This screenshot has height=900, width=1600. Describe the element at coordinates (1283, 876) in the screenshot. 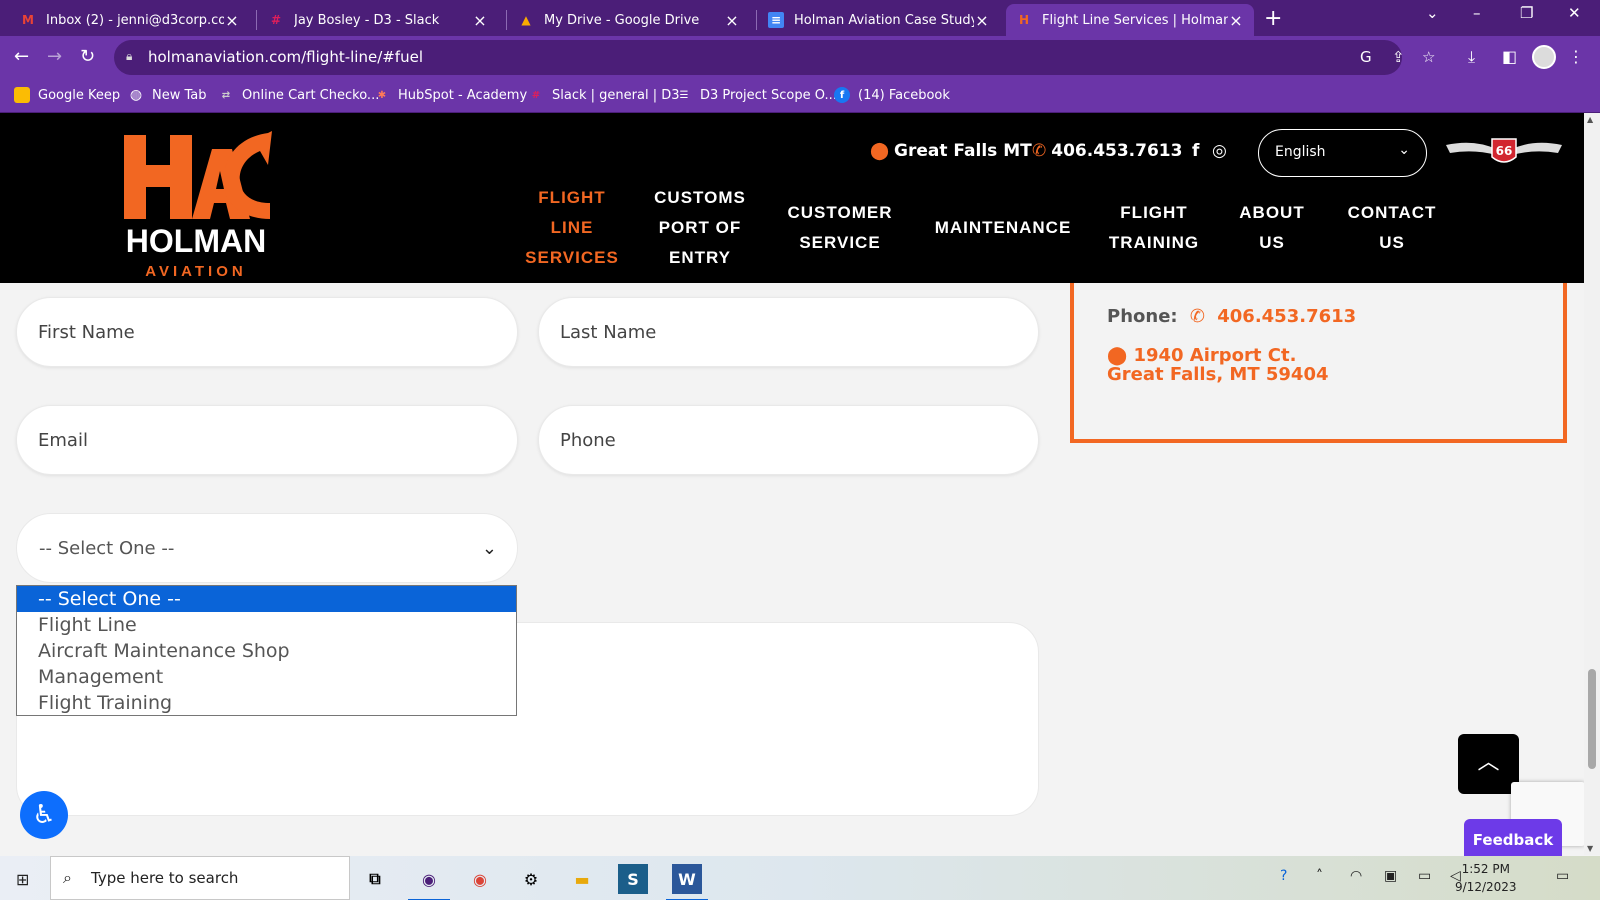

I see `help-icon: ?` at that location.